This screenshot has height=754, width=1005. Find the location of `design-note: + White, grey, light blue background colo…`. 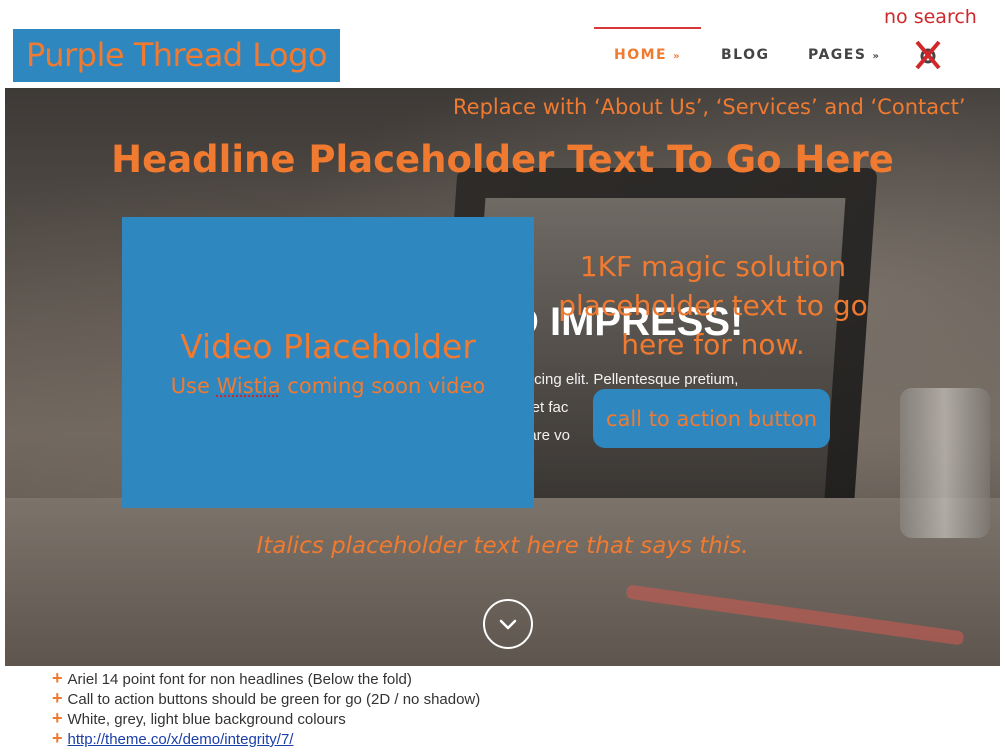

design-note: + White, grey, light blue background colo… is located at coordinates (266, 718).